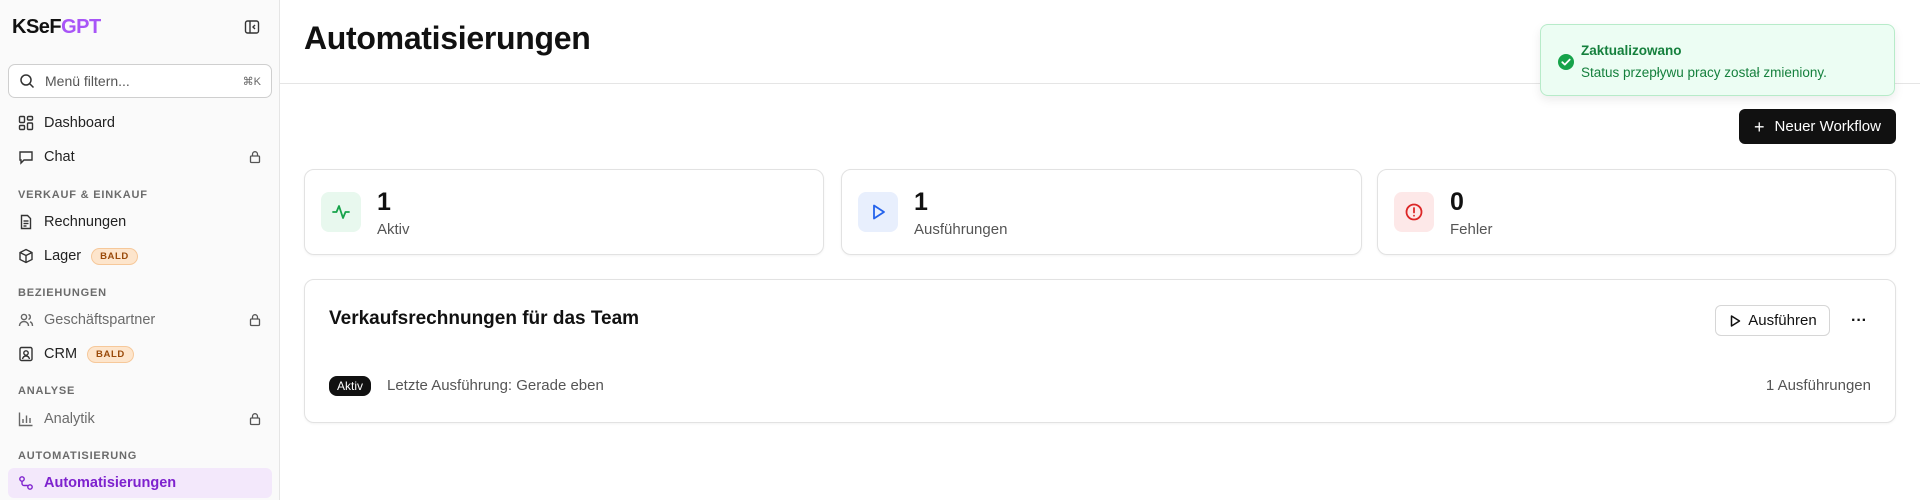 The height and width of the screenshot is (500, 1920). Describe the element at coordinates (447, 38) in the screenshot. I see `page-title: Automatisierungen` at that location.